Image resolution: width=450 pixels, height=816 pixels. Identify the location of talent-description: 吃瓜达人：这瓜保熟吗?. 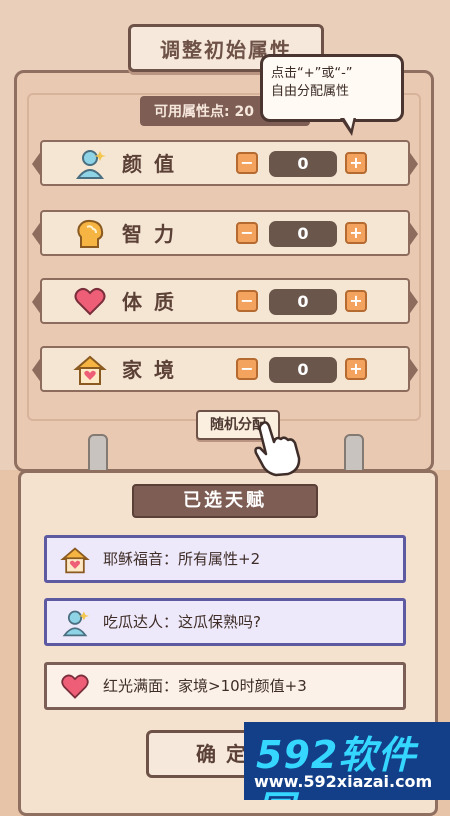
(182, 622).